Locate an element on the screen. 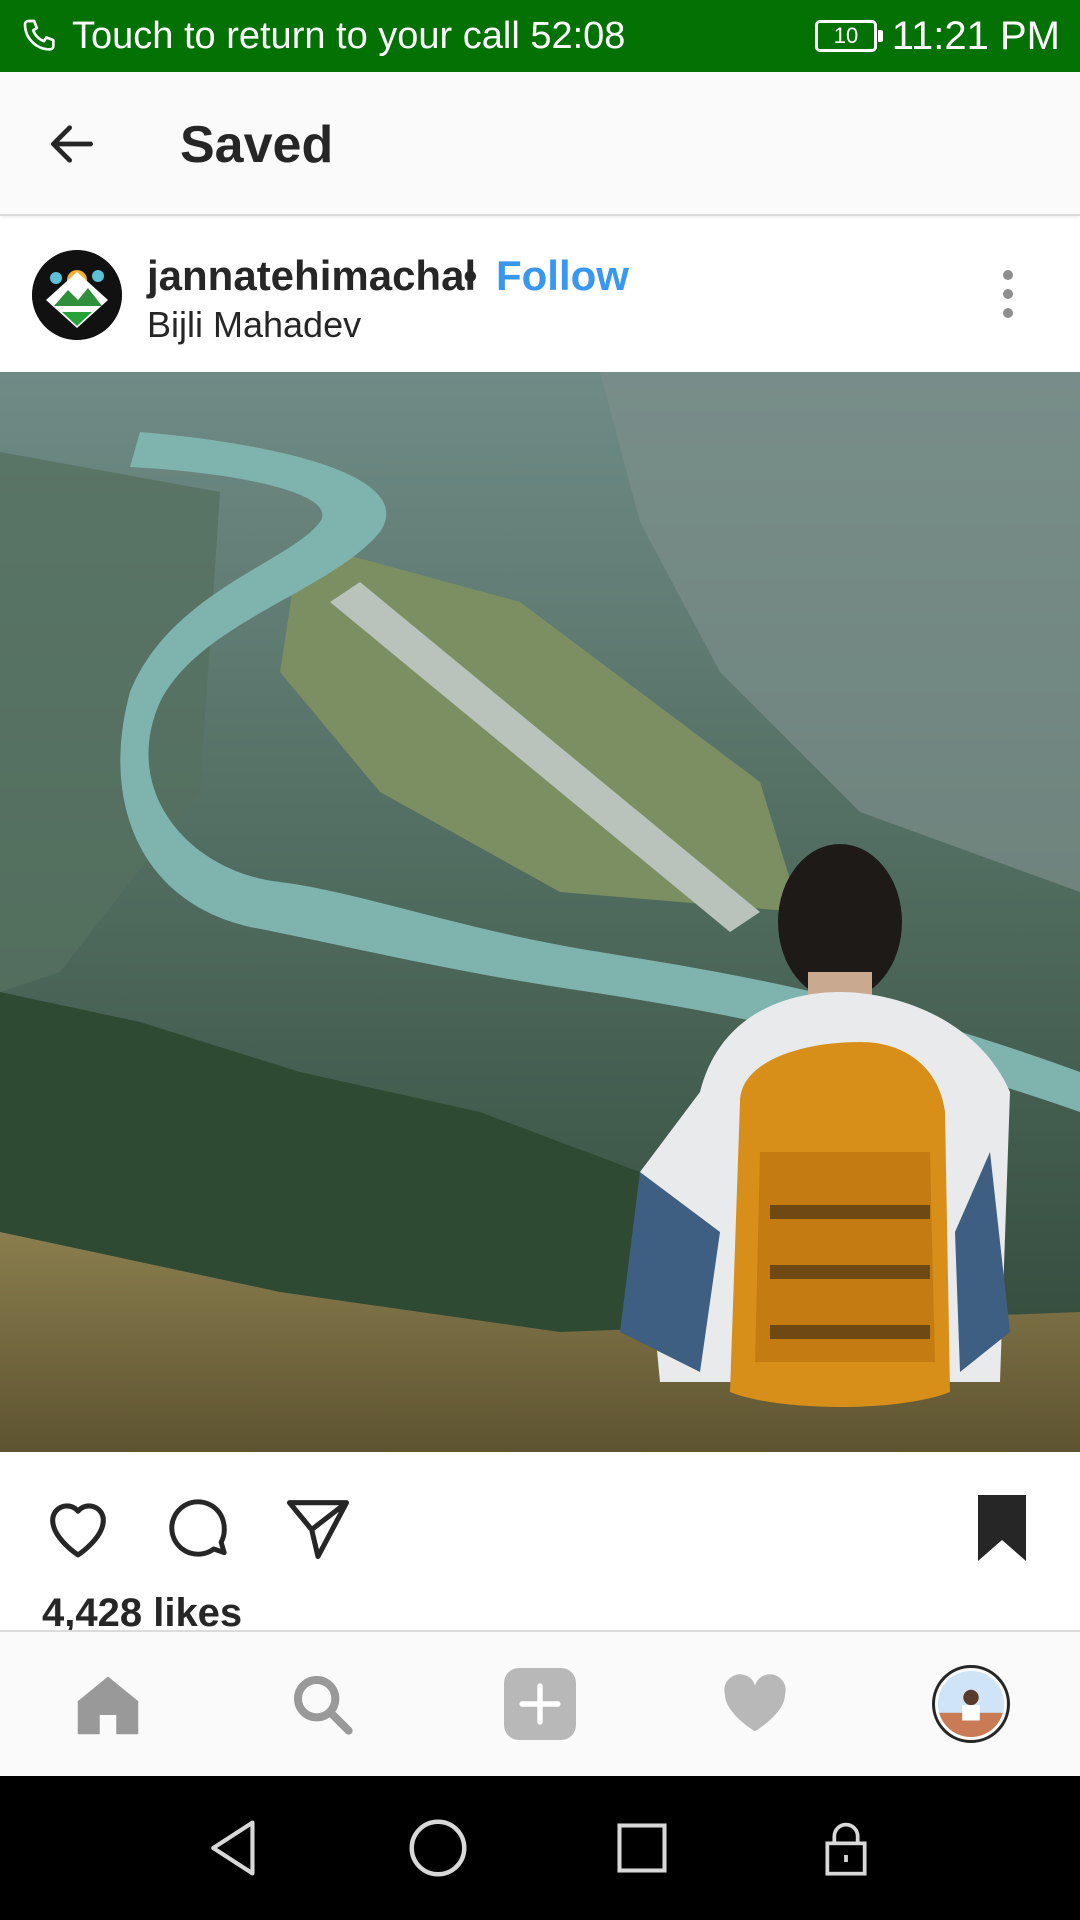 The width and height of the screenshot is (1080, 1920). post-username: jannatehimachal is located at coordinates (311, 276).